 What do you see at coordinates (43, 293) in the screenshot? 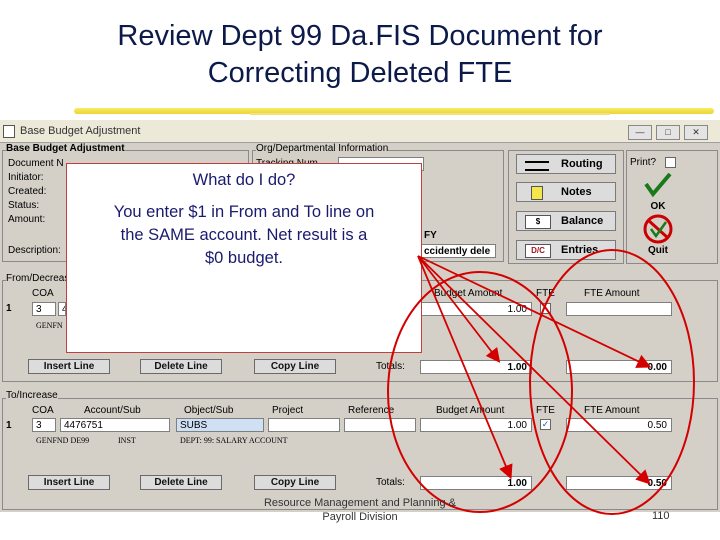
I see `from-coa-header: COA` at bounding box center [43, 293].